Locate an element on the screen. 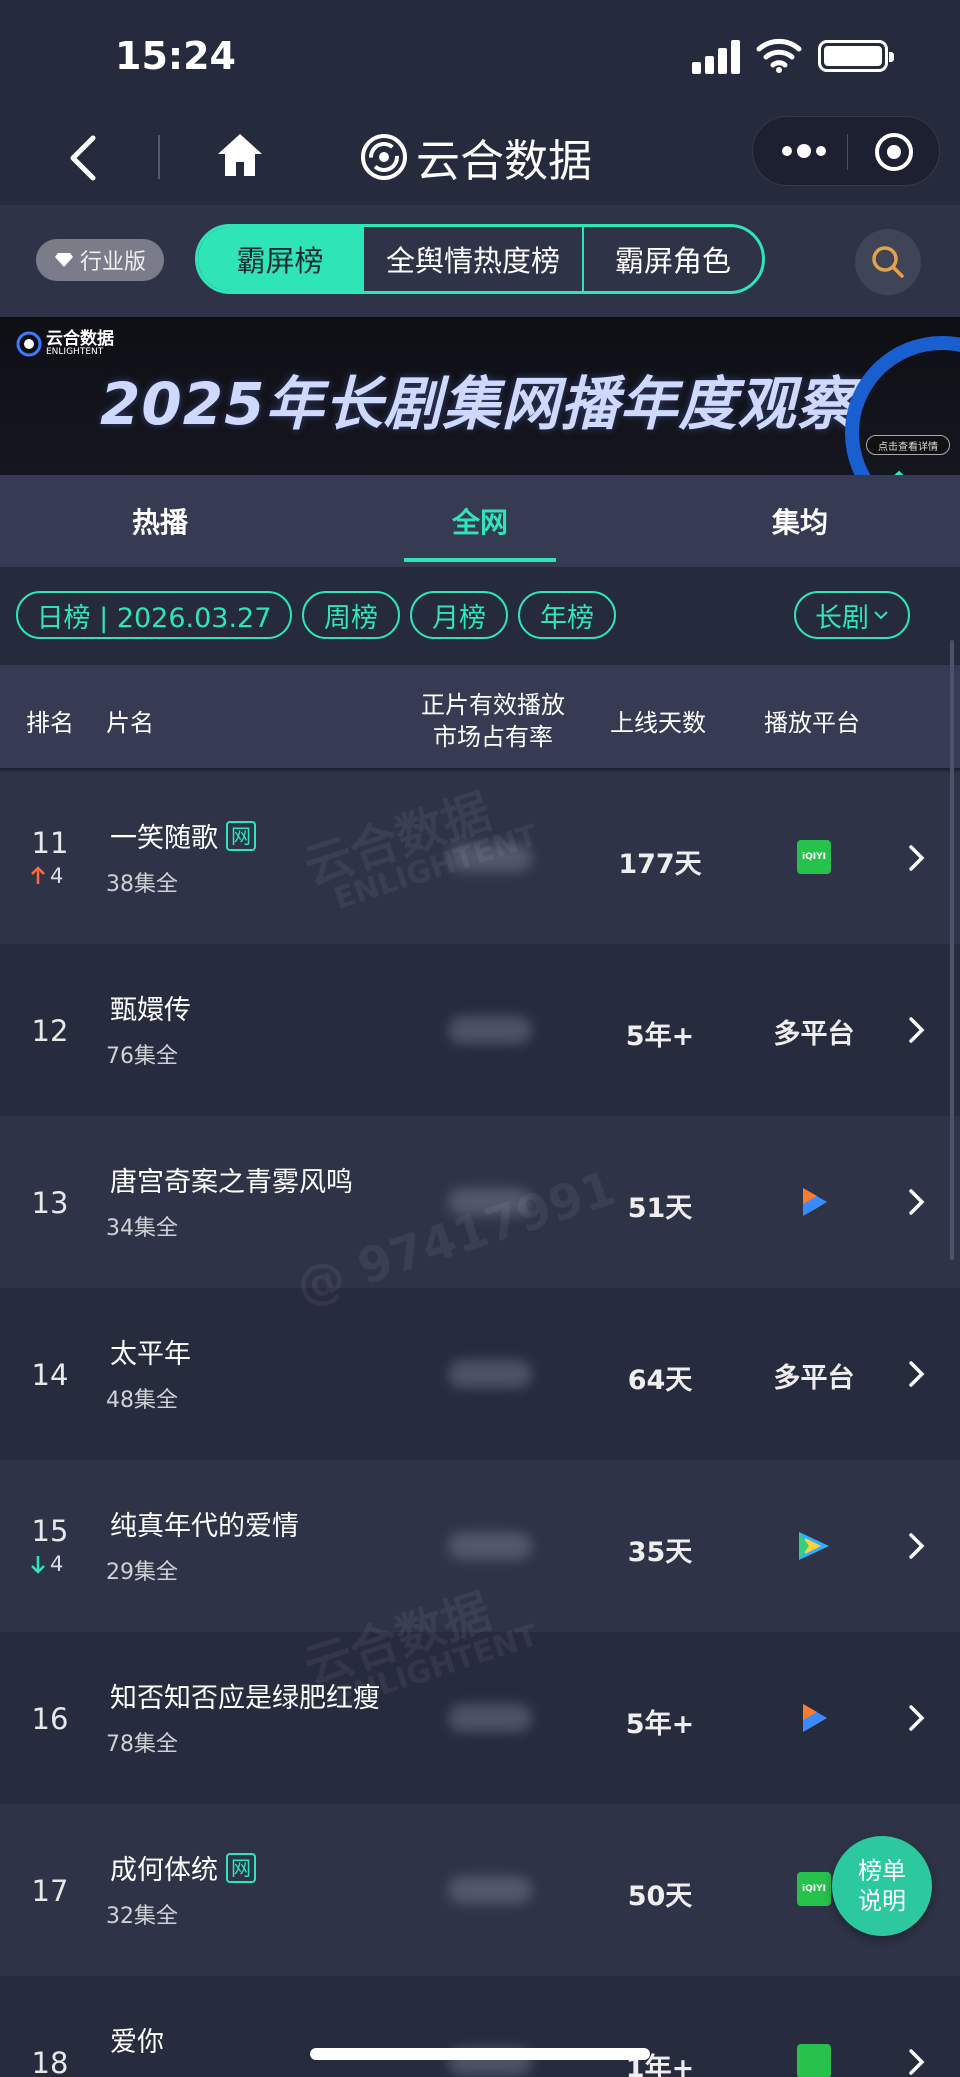 This screenshot has height=2077, width=960. table-row: 11 4 一笑随歌网 38集全 177天 iQIYI is located at coordinates (480, 858).